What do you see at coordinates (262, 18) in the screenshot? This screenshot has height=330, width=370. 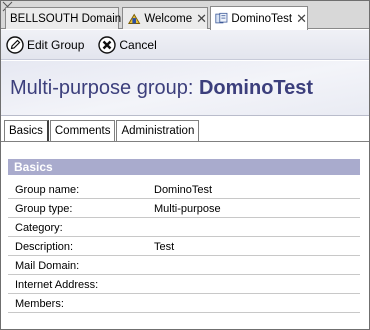 I see `tab-label: DominoTest` at bounding box center [262, 18].